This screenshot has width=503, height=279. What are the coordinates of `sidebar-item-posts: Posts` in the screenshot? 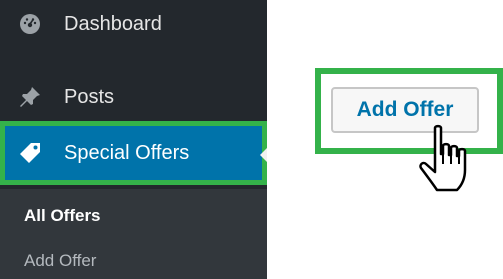 It's located at (133, 97).